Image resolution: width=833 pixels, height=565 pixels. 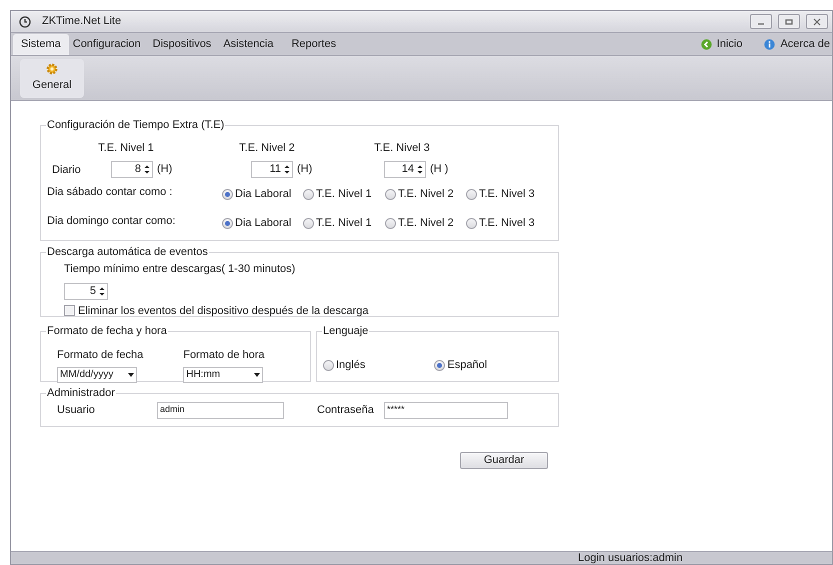 I want to click on group-legend: Lenguaje, so click(x=346, y=331).